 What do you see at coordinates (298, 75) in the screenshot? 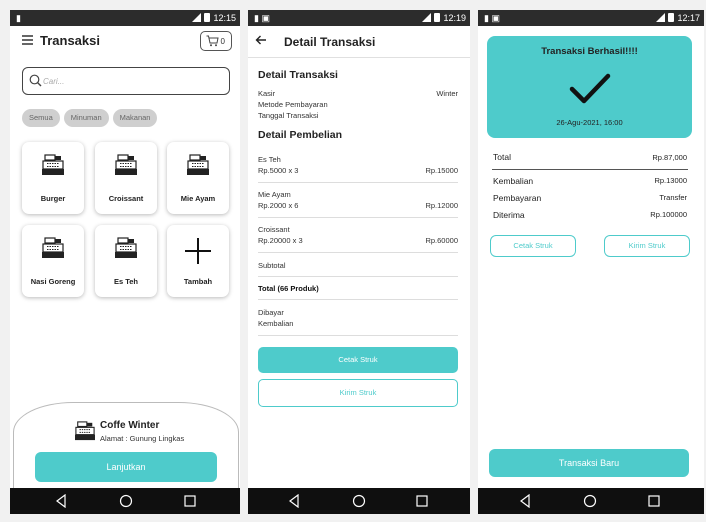
I see `section-title-transaction: Detail Transaksi` at bounding box center [298, 75].